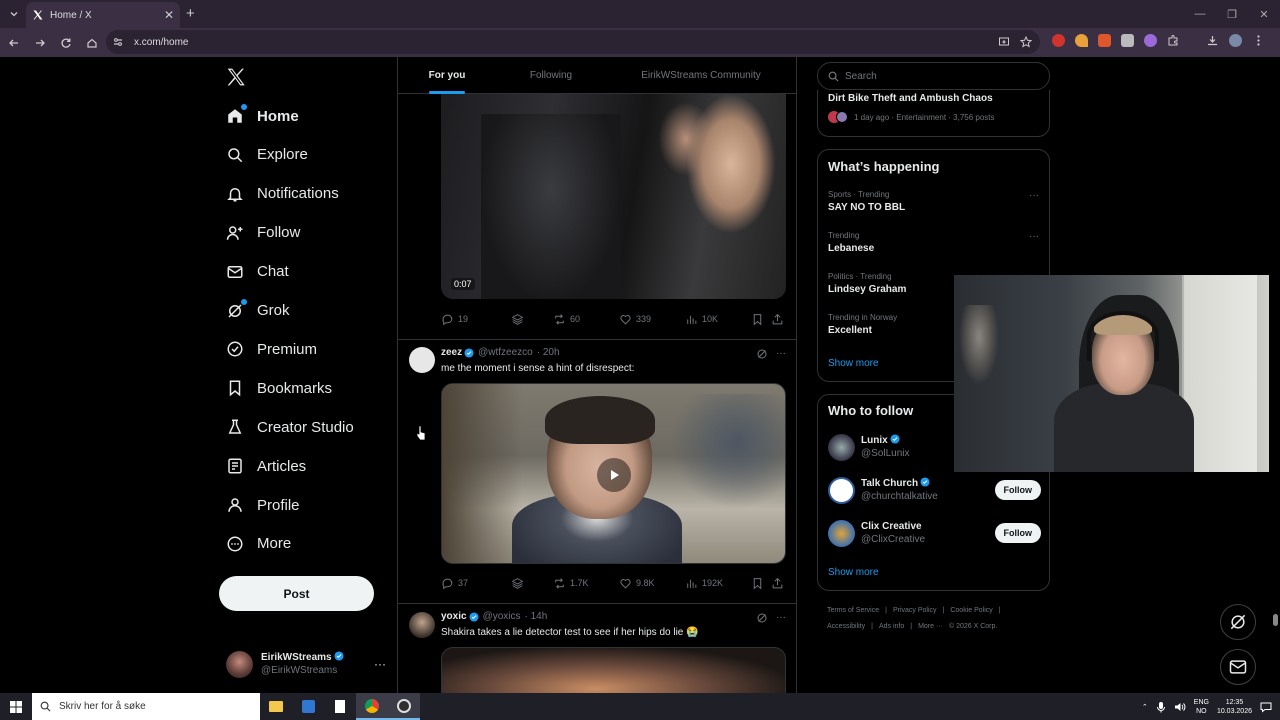 The height and width of the screenshot is (720, 1280). Describe the element at coordinates (263, 505) in the screenshot. I see `sidebar-item-profile: Profile` at that location.